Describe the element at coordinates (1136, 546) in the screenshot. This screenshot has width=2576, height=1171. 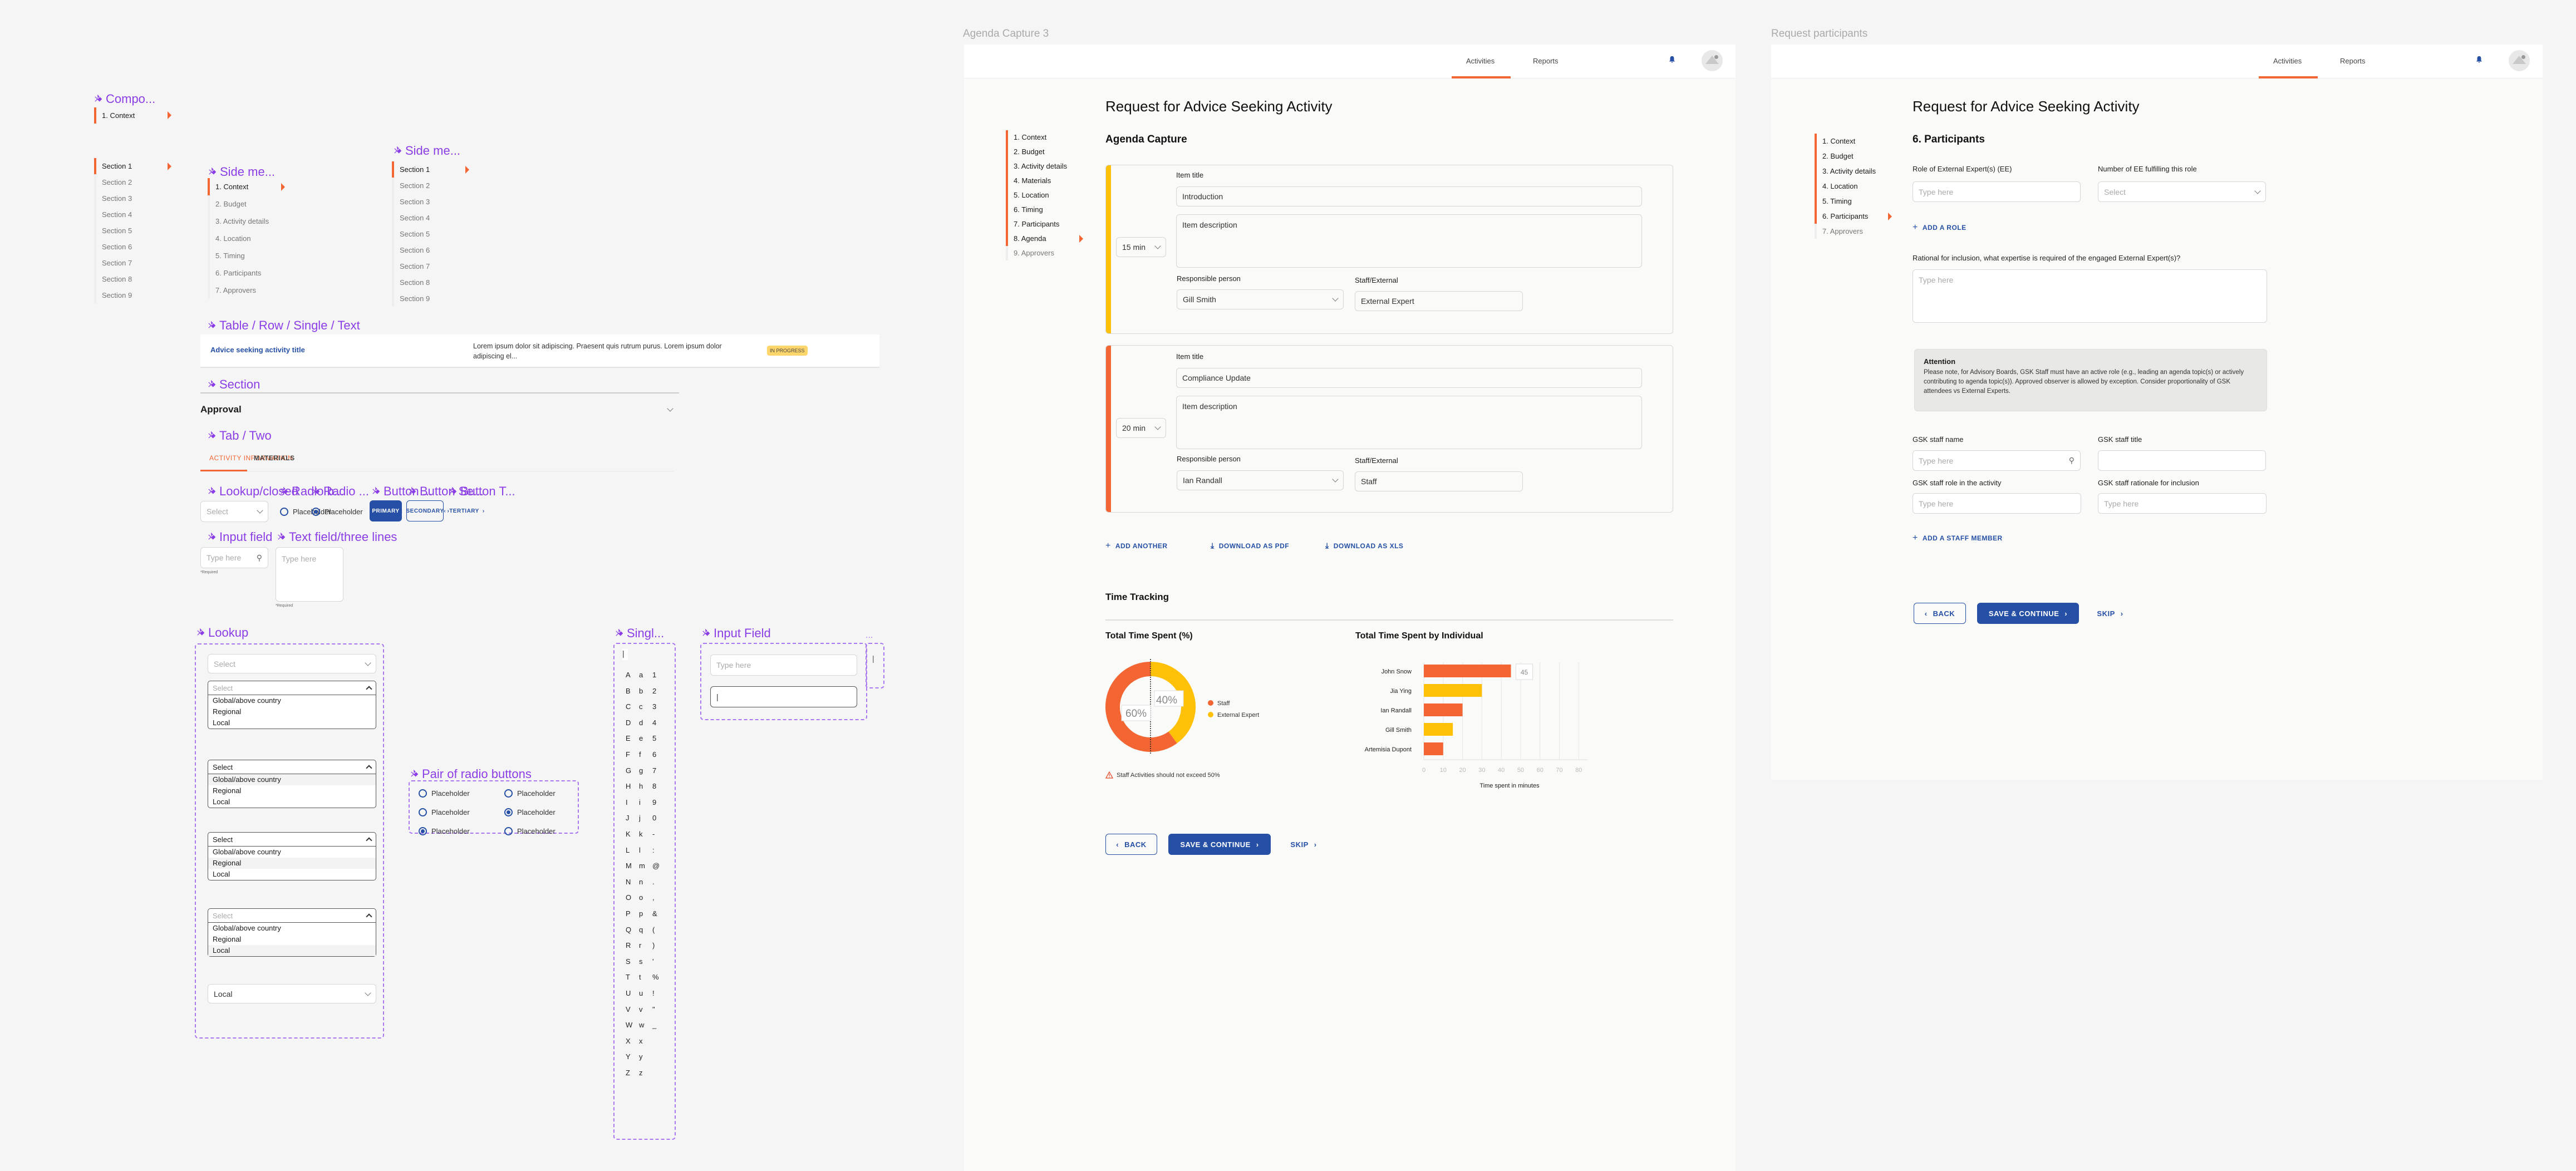
I see `add-another-link: + ADD ANOTHER` at that location.